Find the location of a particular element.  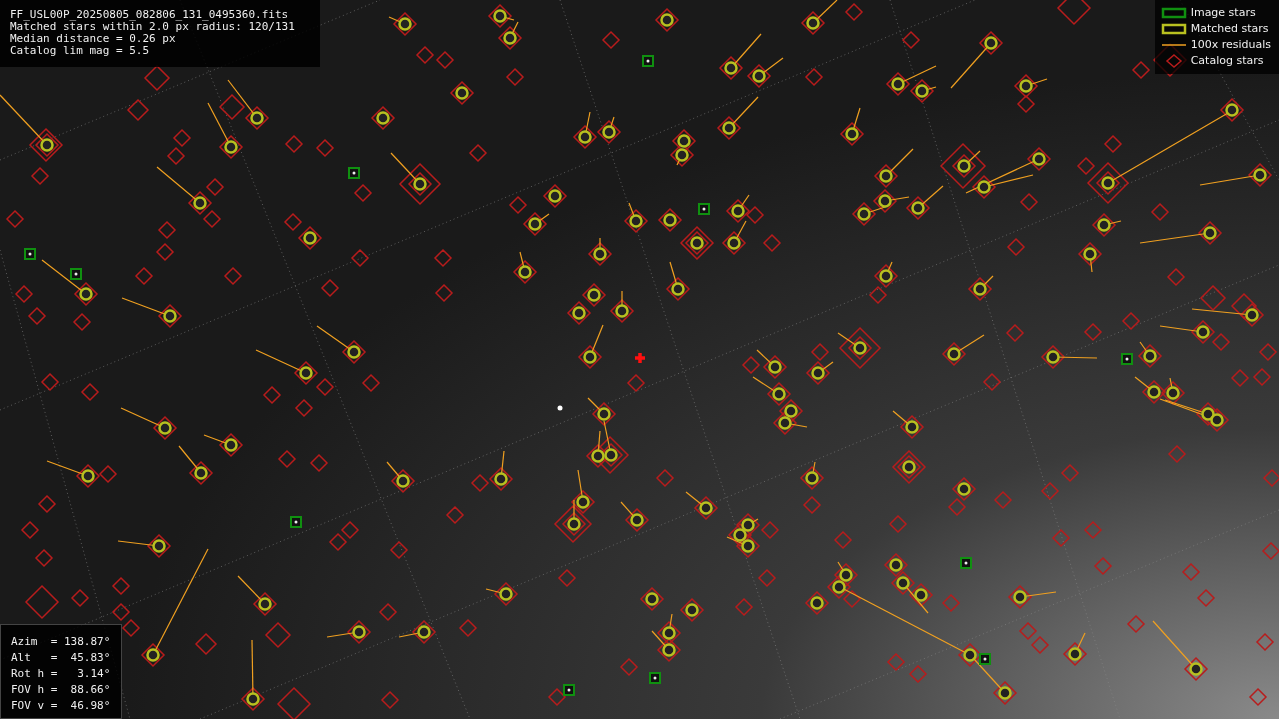

orientation-text: FOV v = 46.98° is located at coordinates (61, 706).